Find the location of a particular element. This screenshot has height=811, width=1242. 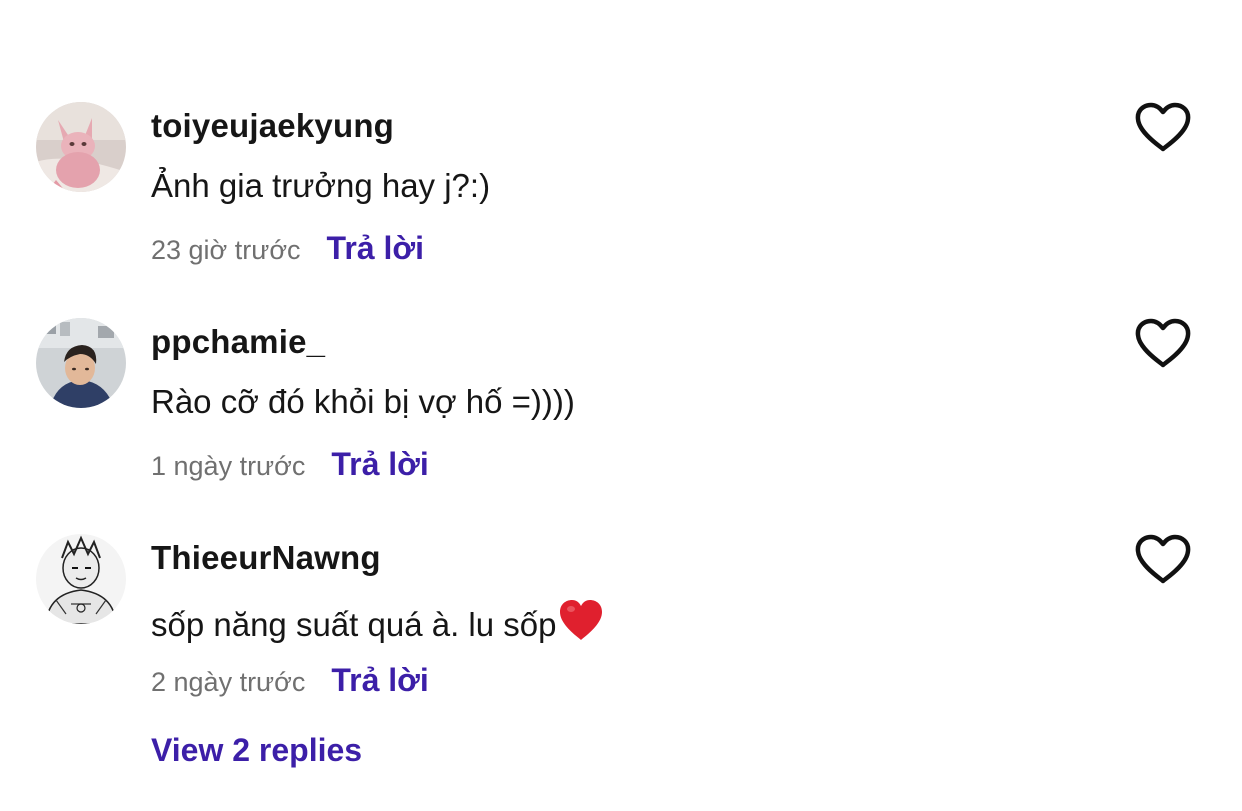

person-photo-avatar-icon is located at coordinates (81, 363).